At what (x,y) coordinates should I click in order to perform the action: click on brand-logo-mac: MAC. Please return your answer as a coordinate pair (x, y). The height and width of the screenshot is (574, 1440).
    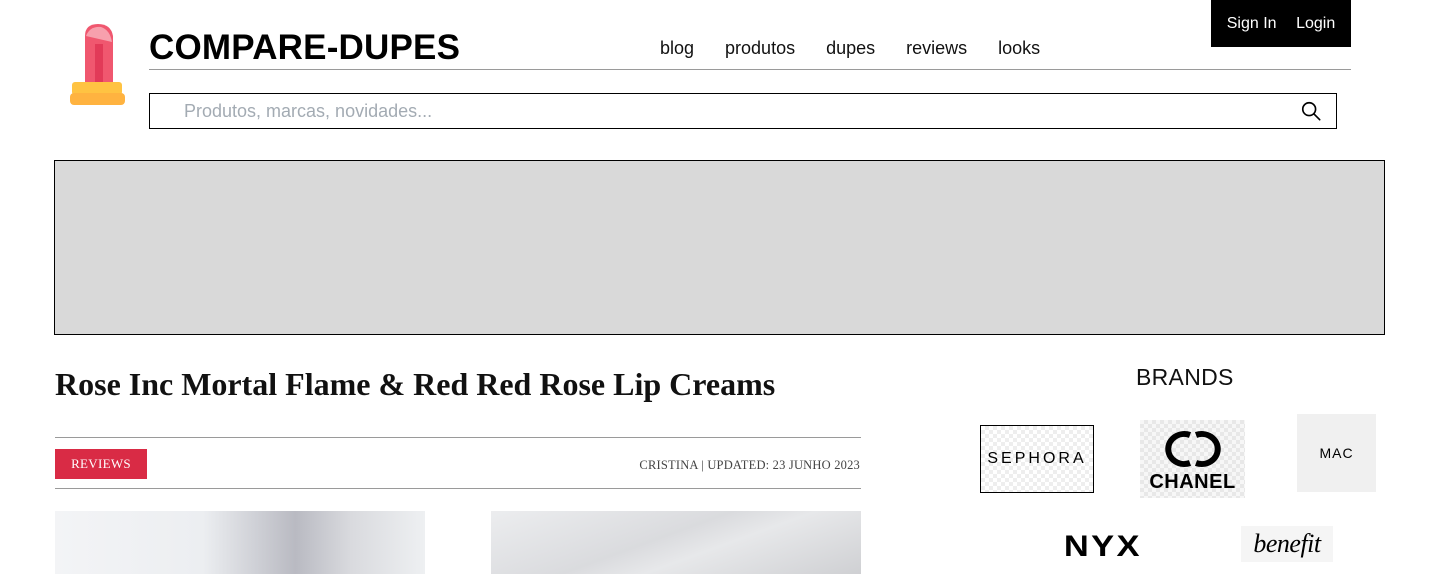
    Looking at the image, I should click on (1336, 453).